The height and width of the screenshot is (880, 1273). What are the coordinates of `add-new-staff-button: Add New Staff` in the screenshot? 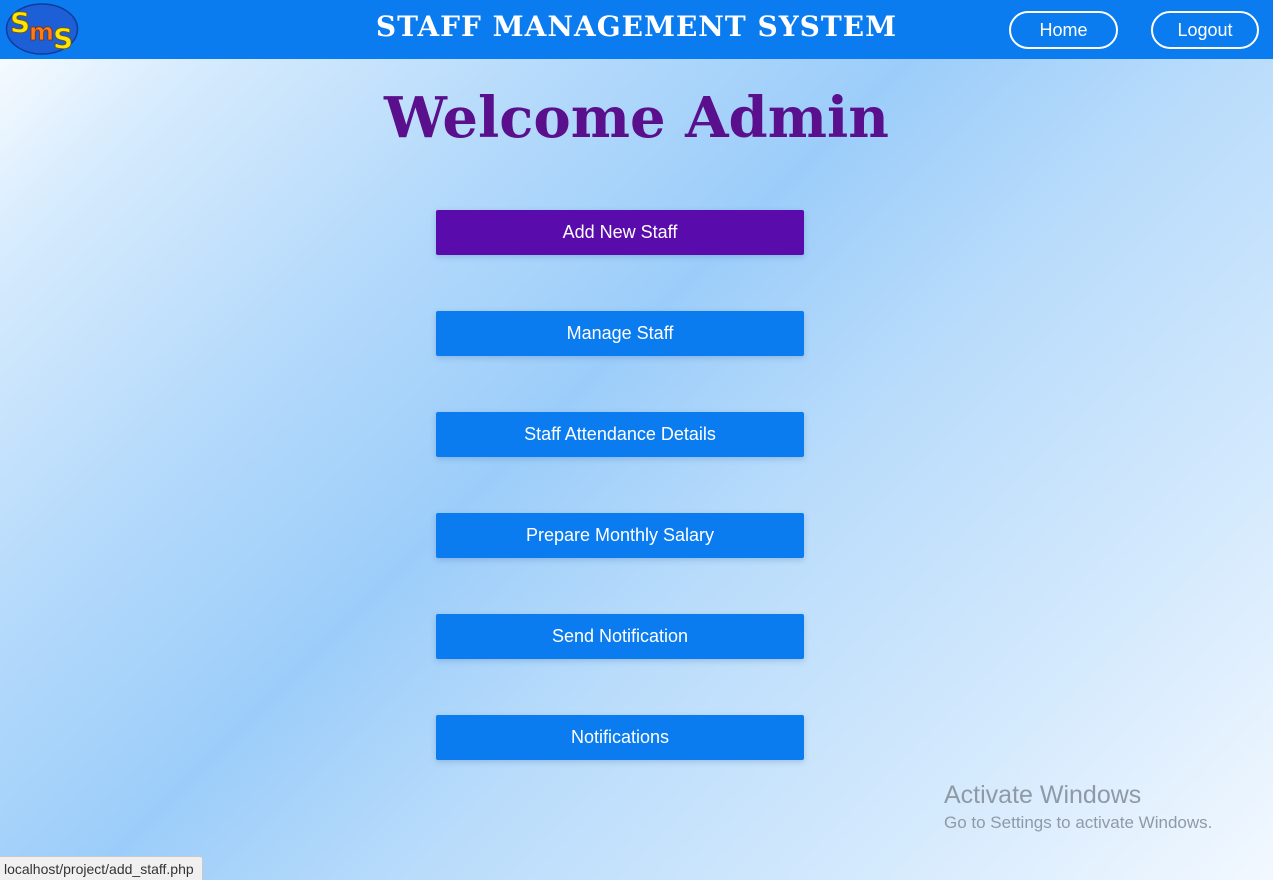 It's located at (620, 232).